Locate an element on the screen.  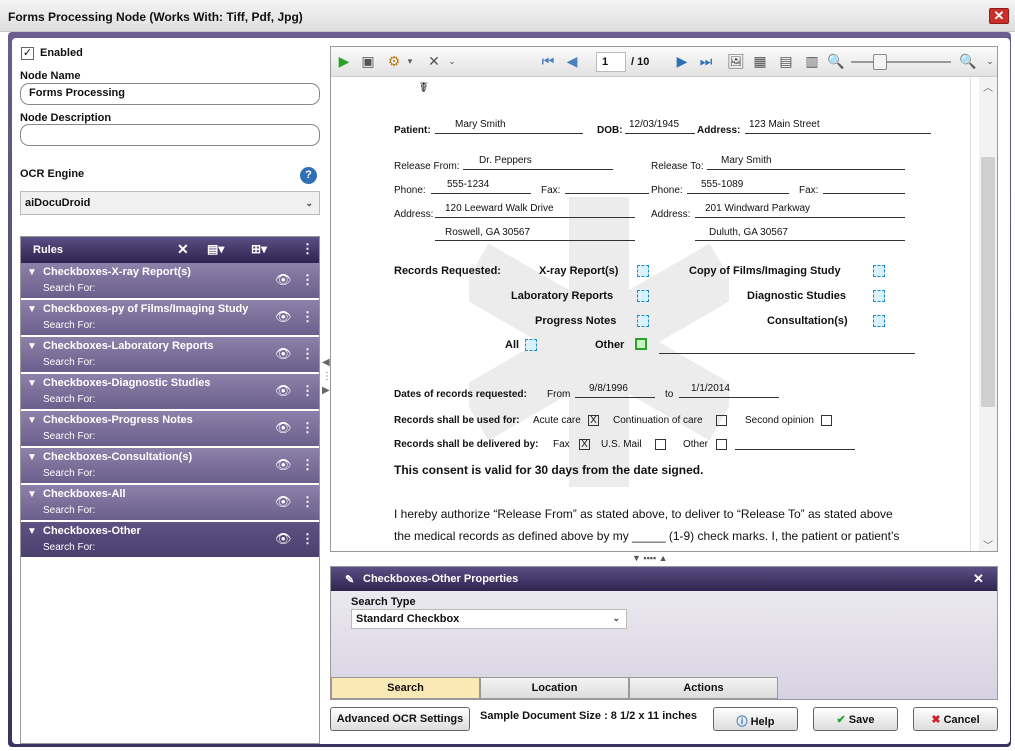
advanced-ocr-settings-button: Advanced OCR Settings is located at coordinates (400, 719).